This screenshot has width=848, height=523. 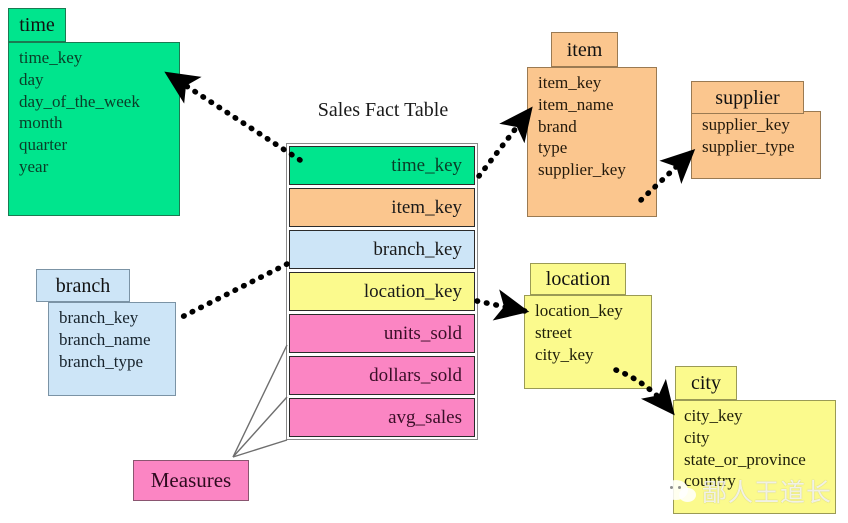 What do you see at coordinates (233, 117) in the screenshot?
I see `link-fact-to-time` at bounding box center [233, 117].